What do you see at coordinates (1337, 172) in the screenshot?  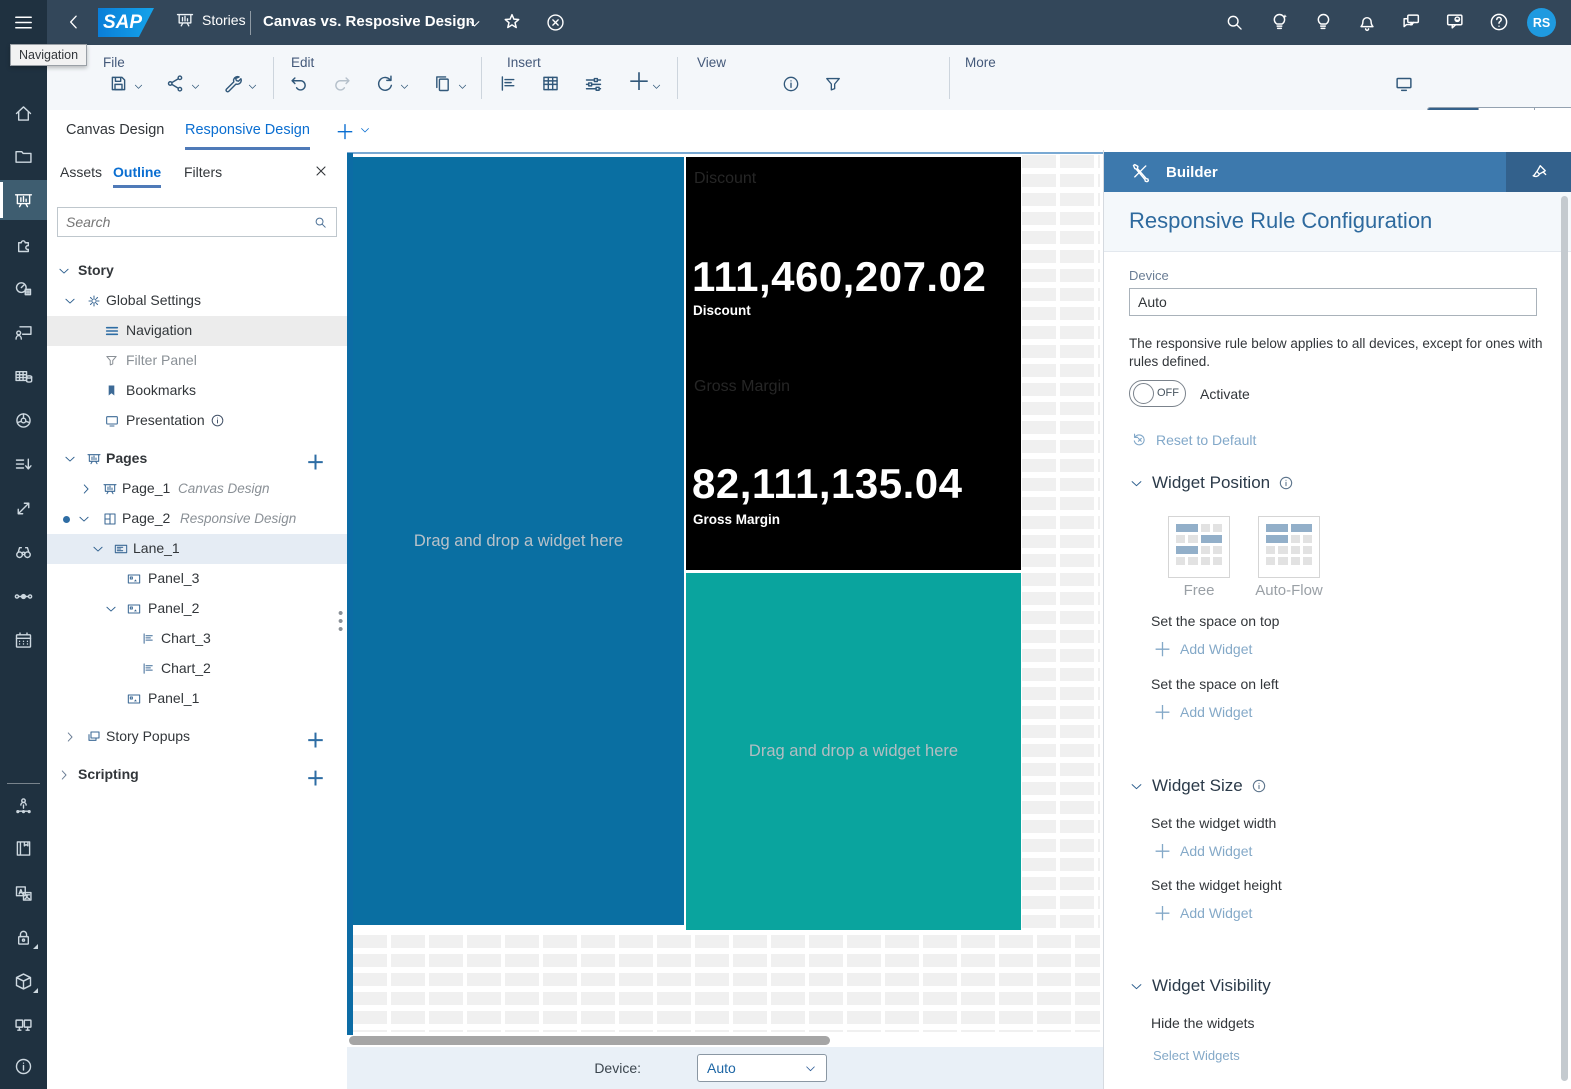 I see `builder-header: Builder` at bounding box center [1337, 172].